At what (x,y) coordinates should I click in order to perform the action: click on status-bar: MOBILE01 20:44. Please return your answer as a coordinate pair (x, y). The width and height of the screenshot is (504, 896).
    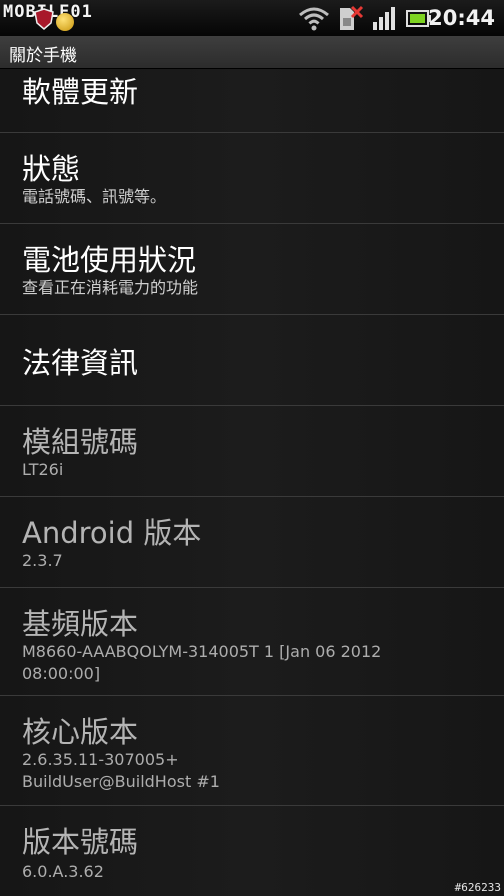
    Looking at the image, I should click on (252, 18).